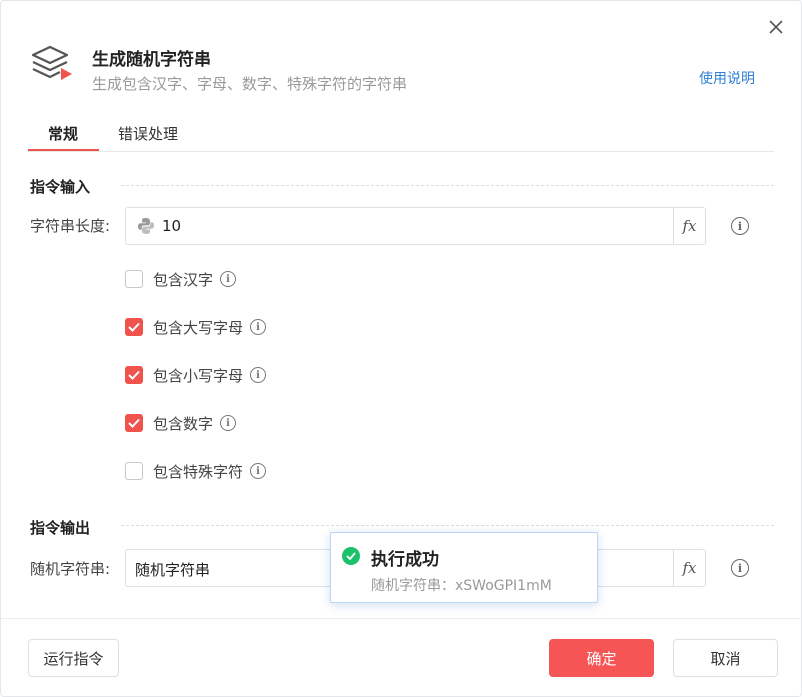  What do you see at coordinates (172, 226) in the screenshot?
I see `length-value: 10` at bounding box center [172, 226].